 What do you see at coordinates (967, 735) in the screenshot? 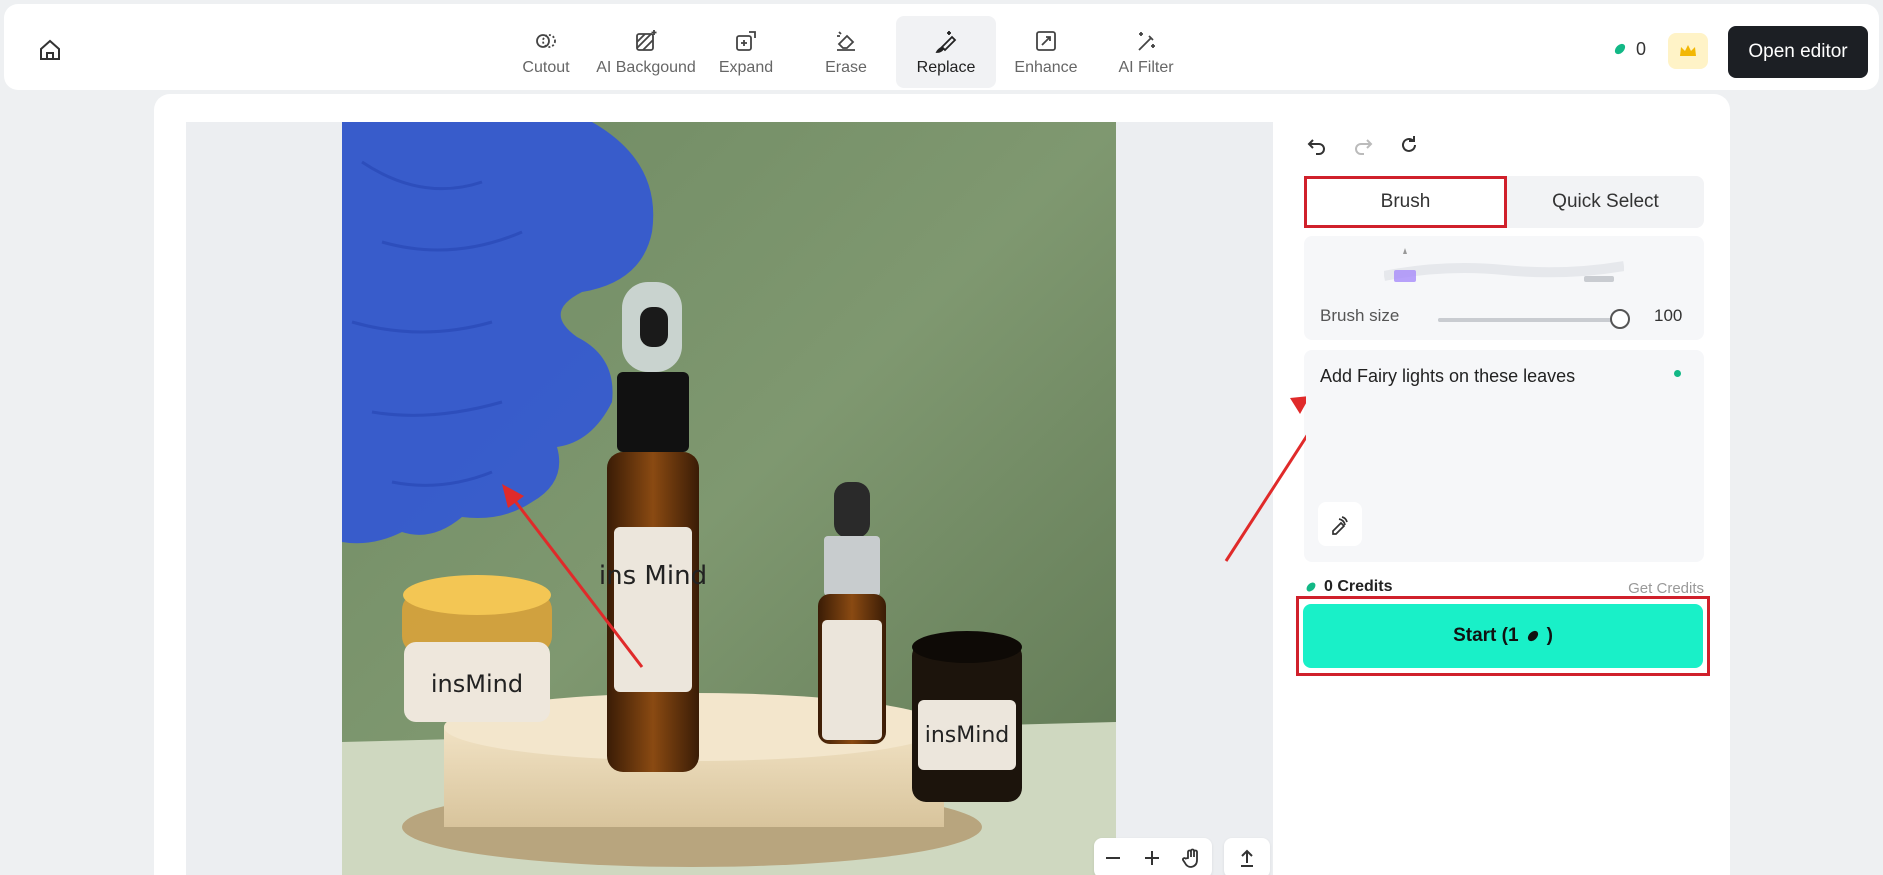
I see `right-jar-label: insMind` at bounding box center [967, 735].